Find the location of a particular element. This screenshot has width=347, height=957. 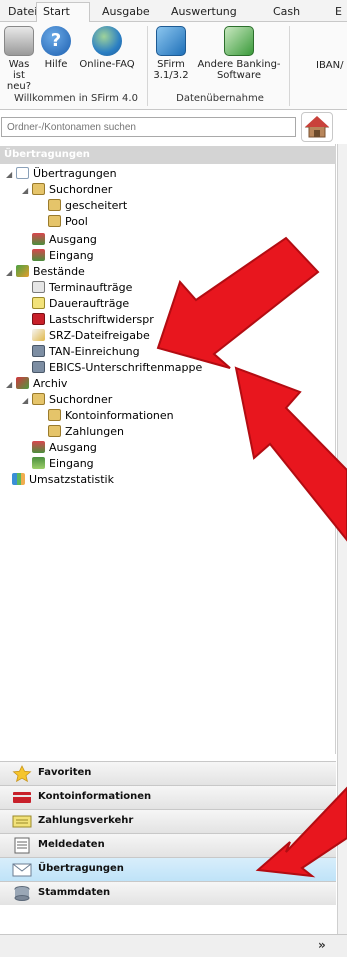

help-button: ? Hilfe is located at coordinates (56, 48).